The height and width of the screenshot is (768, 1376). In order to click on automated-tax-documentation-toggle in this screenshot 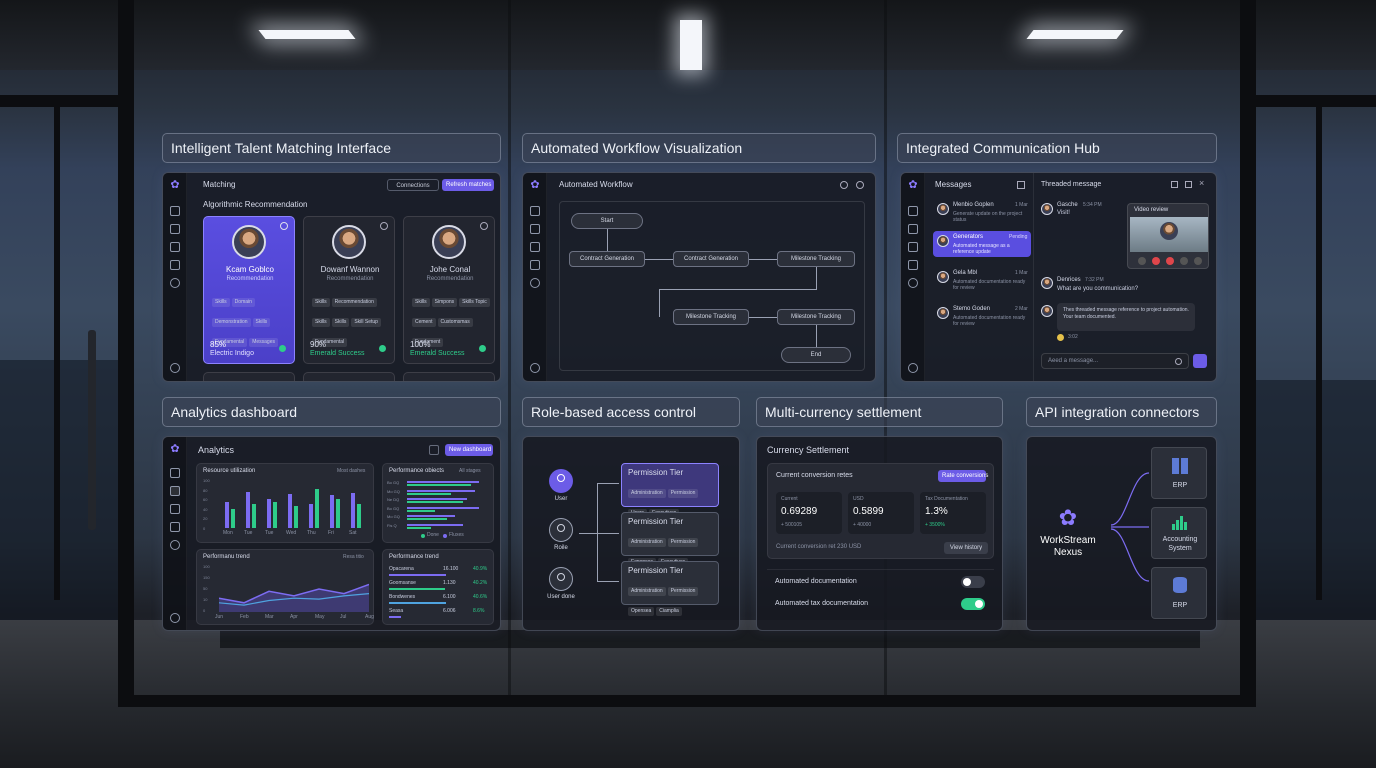, I will do `click(973, 604)`.